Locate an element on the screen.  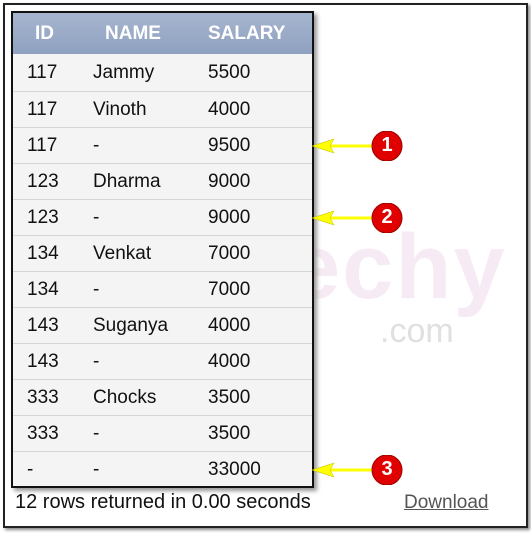
table-row: 134 - 7000 is located at coordinates (162, 289).